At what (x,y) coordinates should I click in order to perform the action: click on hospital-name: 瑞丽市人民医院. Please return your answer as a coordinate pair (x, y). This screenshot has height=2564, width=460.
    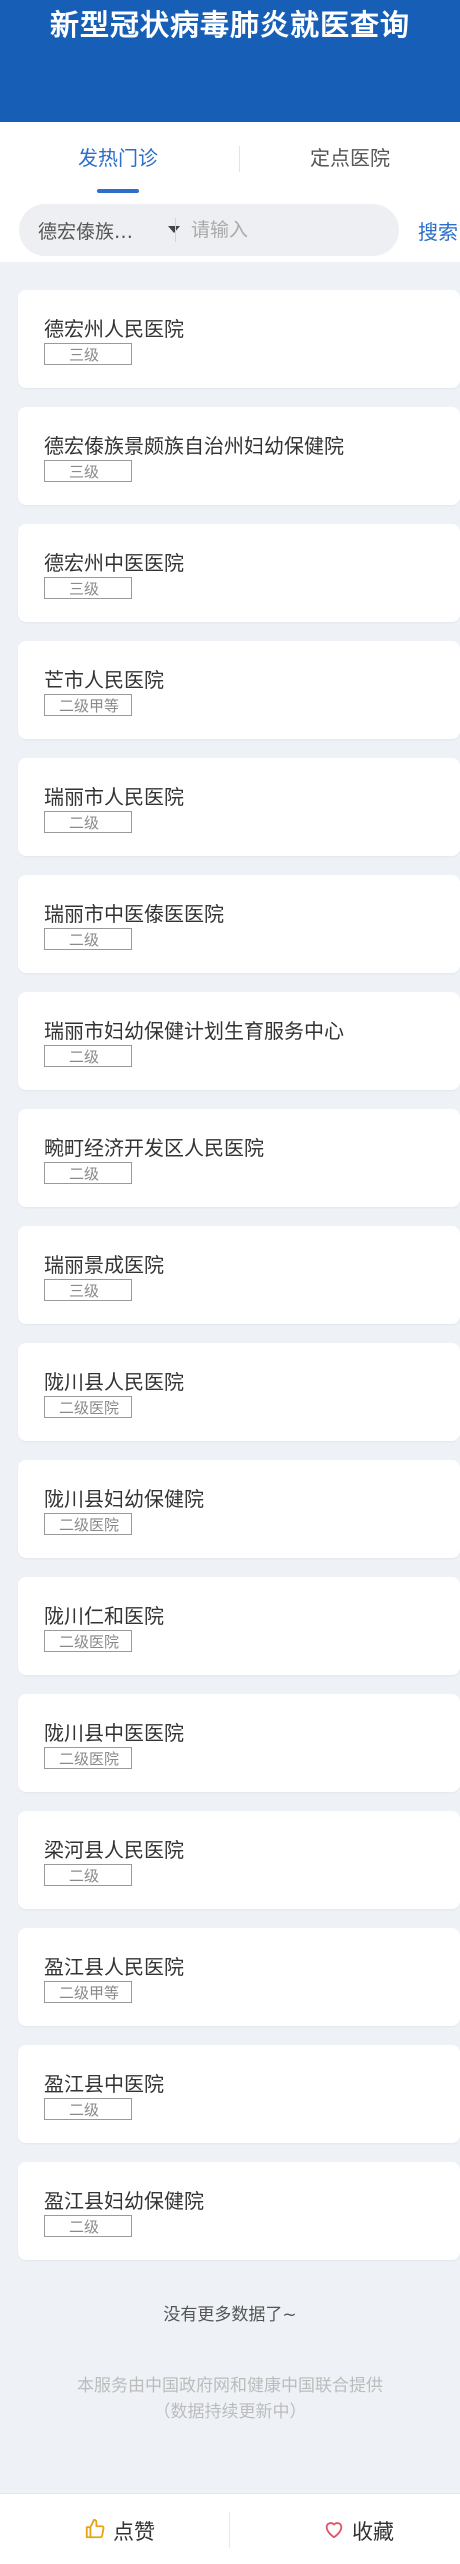
    Looking at the image, I should click on (114, 797).